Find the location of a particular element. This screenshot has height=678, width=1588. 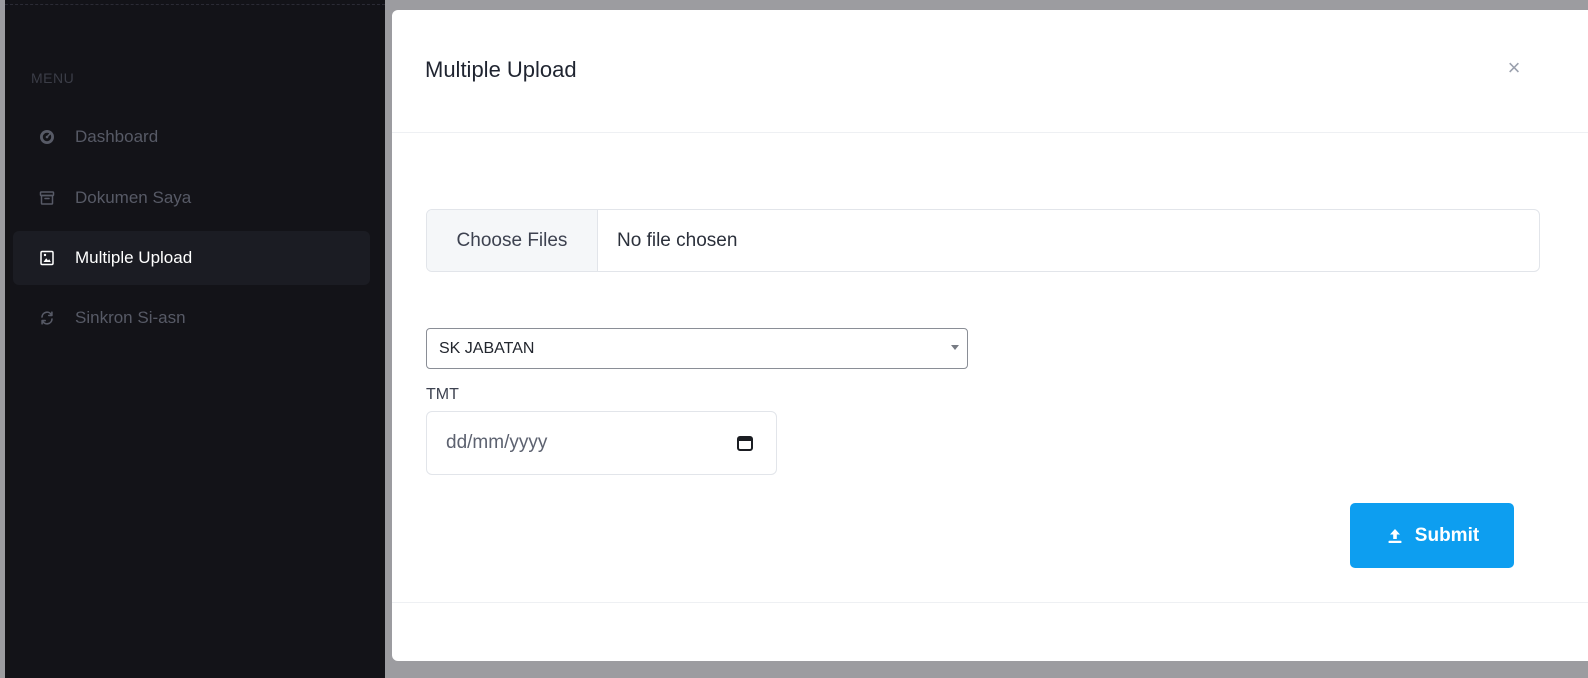

sidebar-item-multiple-upload: Multiple Upload is located at coordinates (191, 258).